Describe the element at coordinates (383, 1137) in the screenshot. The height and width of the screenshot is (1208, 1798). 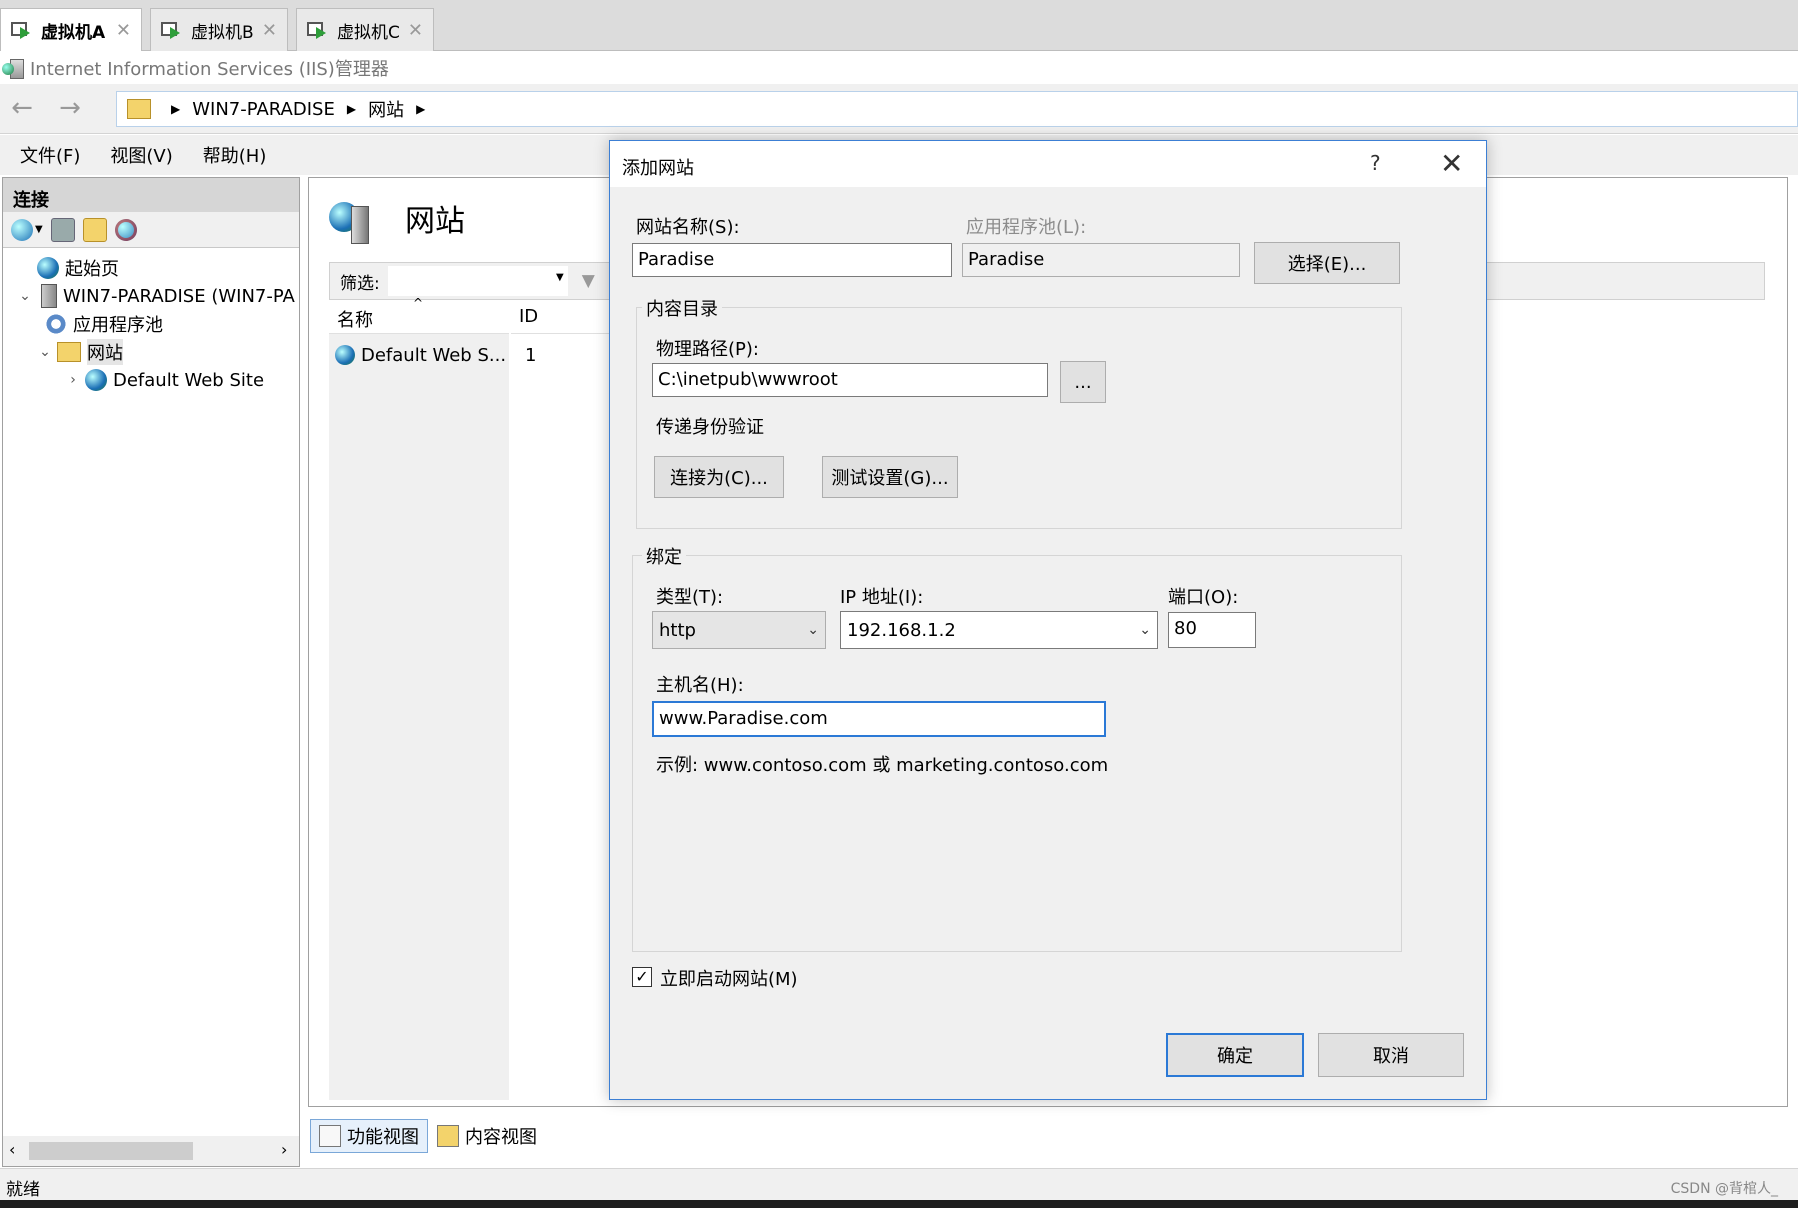
I see `tab-label: 功能视图` at that location.